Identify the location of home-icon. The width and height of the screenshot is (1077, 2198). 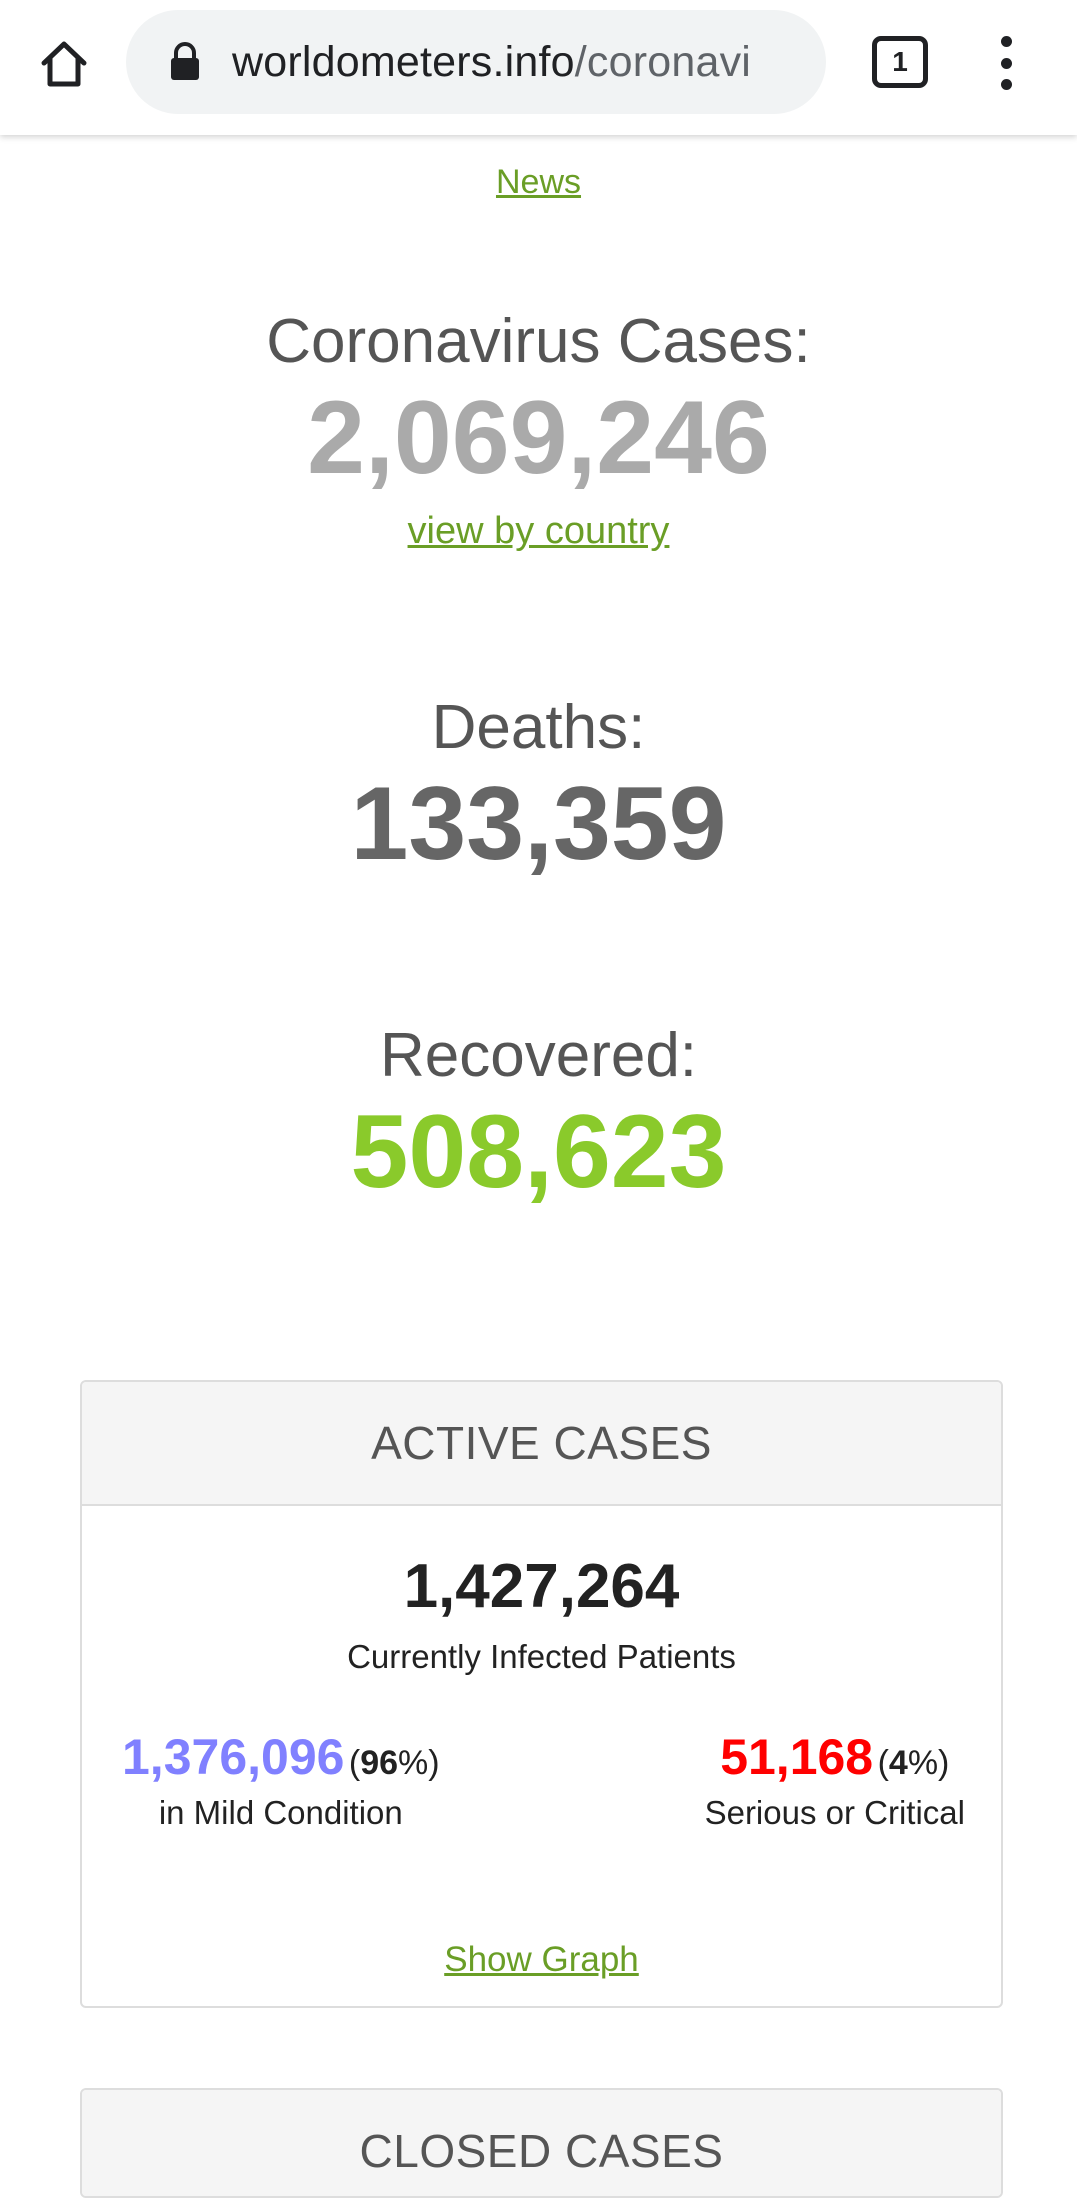
(64, 64).